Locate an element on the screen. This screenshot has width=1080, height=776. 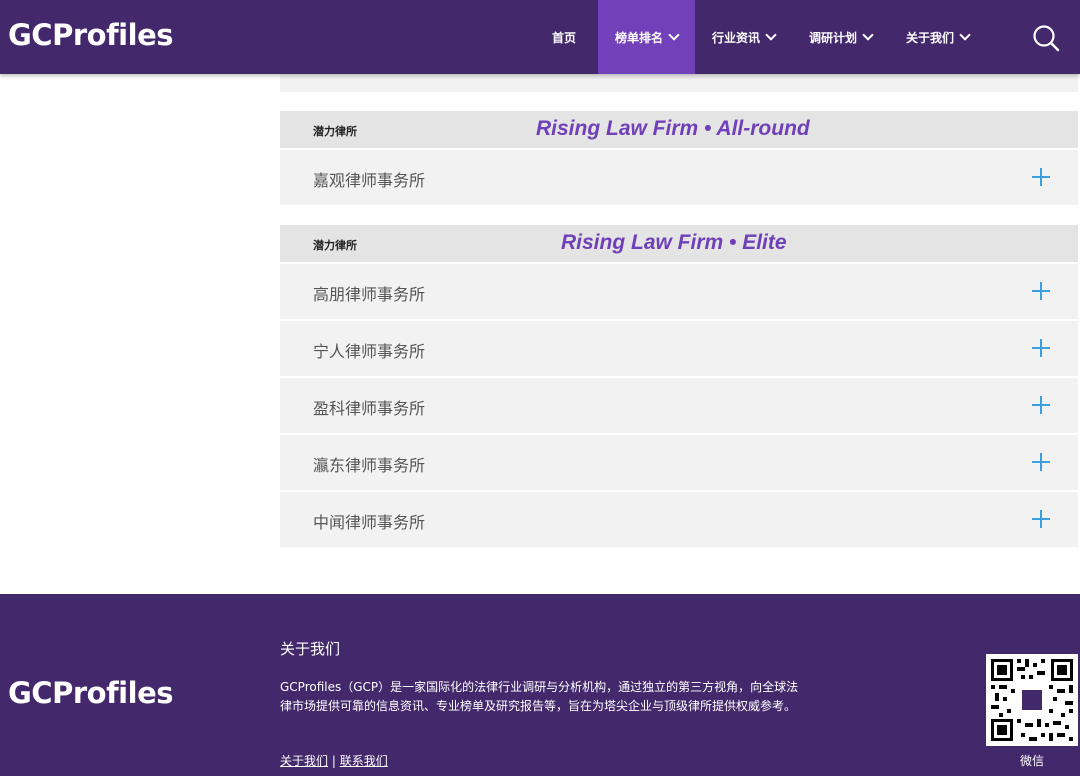
about-us-link: 关于我们 is located at coordinates (304, 761).